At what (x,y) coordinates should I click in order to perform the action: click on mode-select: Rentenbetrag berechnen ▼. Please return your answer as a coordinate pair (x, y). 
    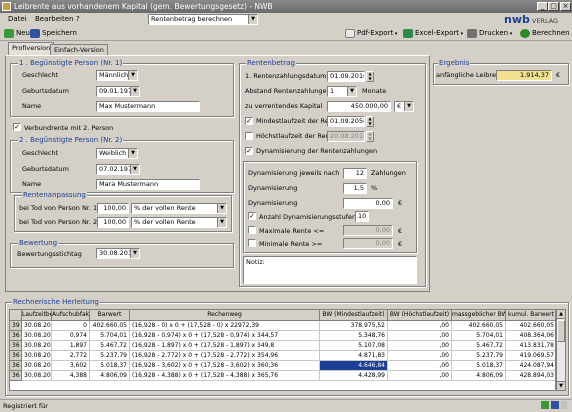
    Looking at the image, I should click on (203, 19).